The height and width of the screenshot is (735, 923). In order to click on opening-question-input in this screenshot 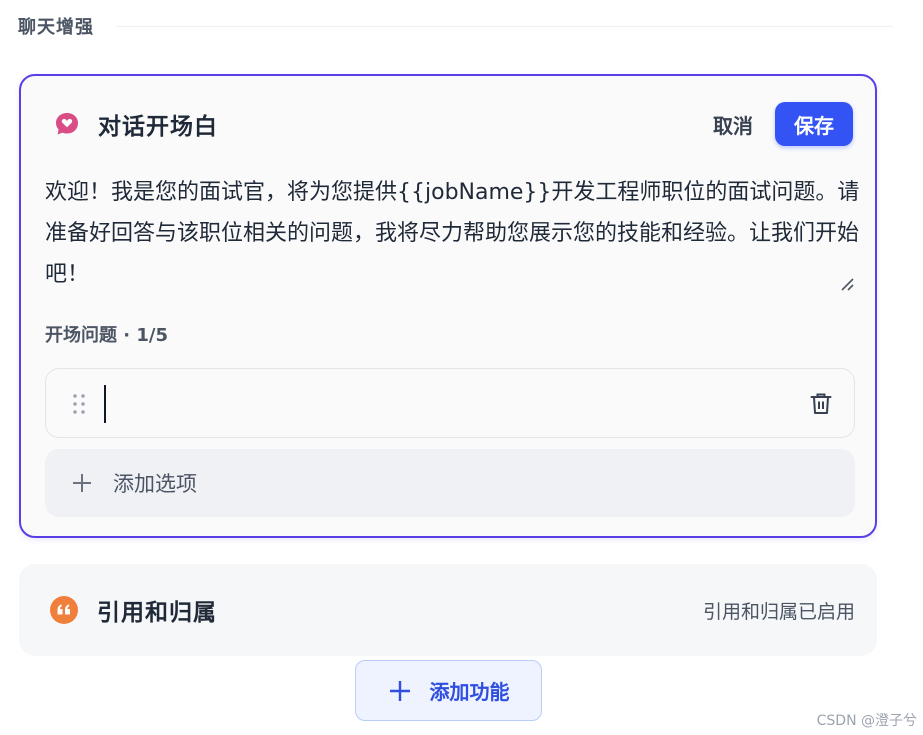, I will do `click(448, 404)`.